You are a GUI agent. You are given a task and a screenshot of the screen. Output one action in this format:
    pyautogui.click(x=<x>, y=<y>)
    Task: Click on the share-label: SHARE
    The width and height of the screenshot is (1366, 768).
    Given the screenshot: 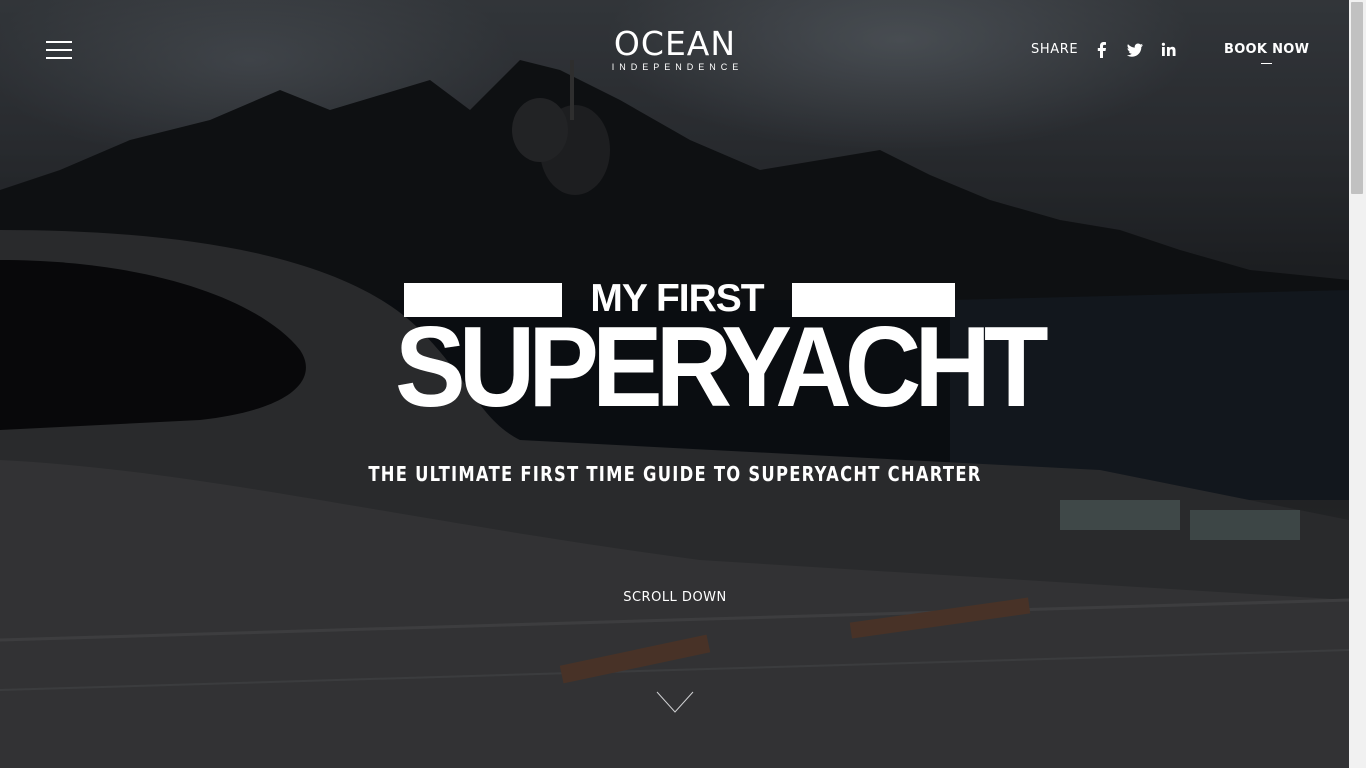 What is the action you would take?
    pyautogui.click(x=1055, y=49)
    